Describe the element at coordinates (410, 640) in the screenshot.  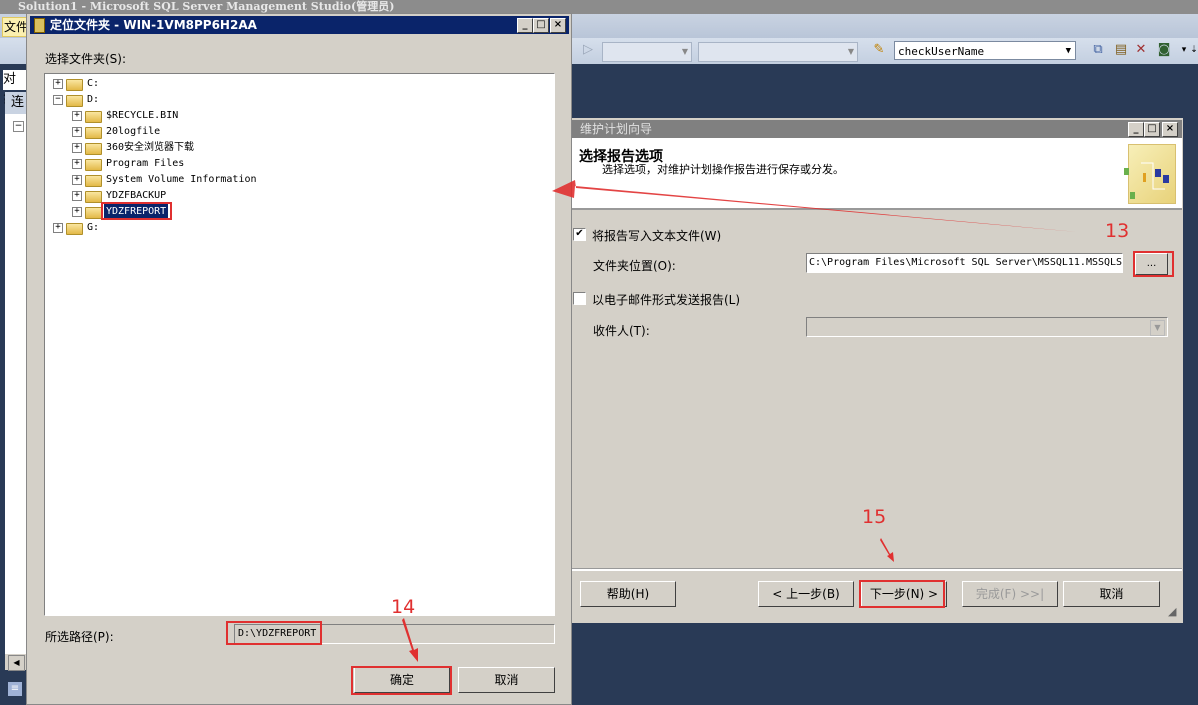
I see `arrow-to-ok-button` at that location.